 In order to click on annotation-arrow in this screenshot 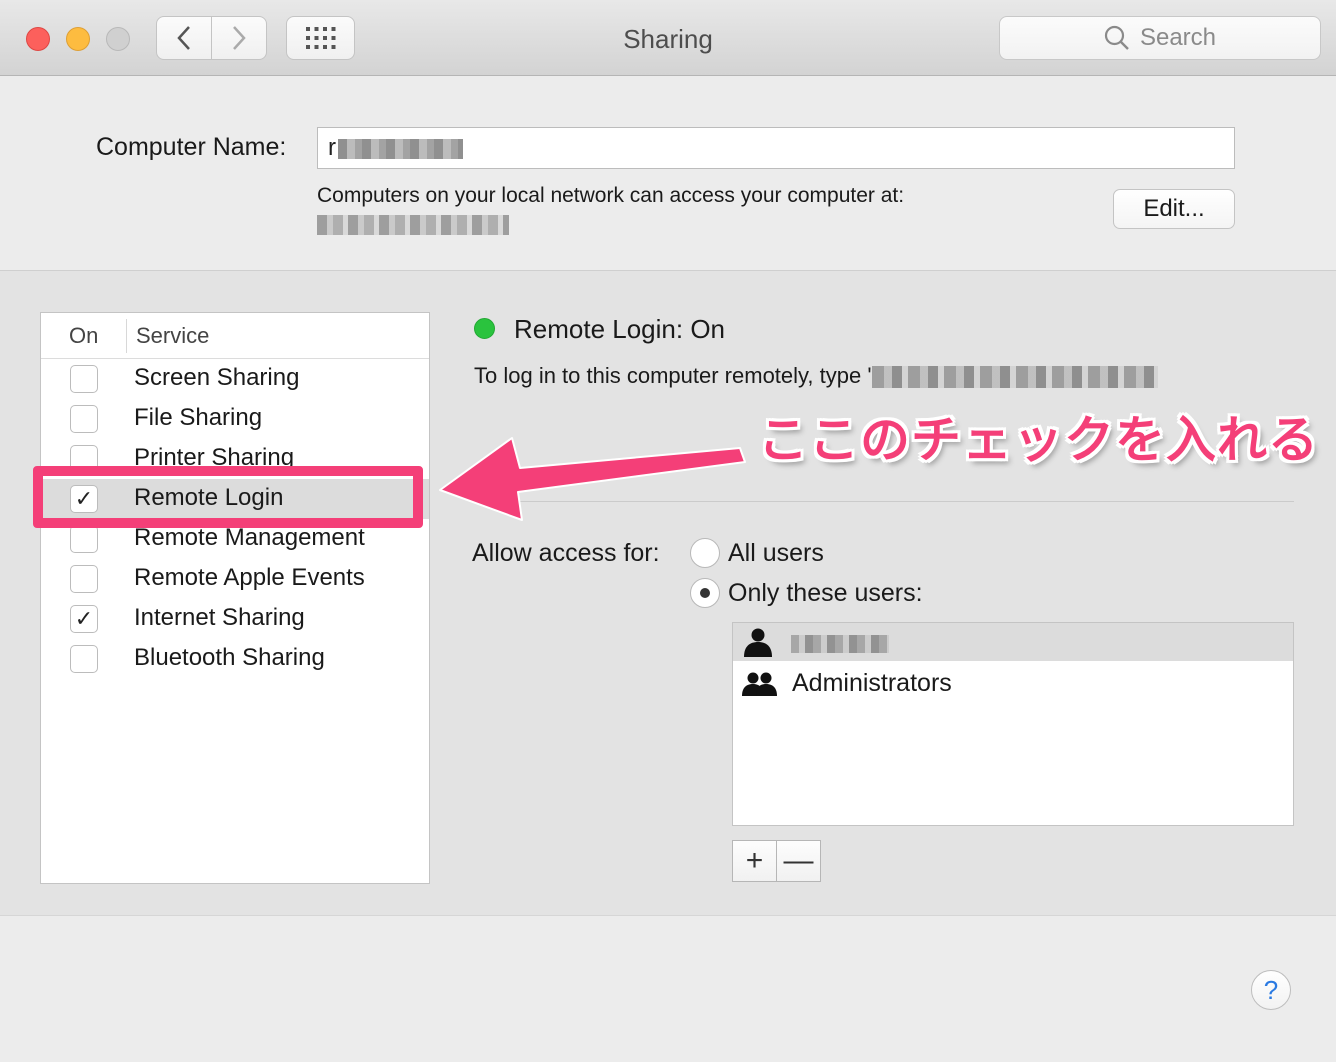, I will do `click(592, 479)`.